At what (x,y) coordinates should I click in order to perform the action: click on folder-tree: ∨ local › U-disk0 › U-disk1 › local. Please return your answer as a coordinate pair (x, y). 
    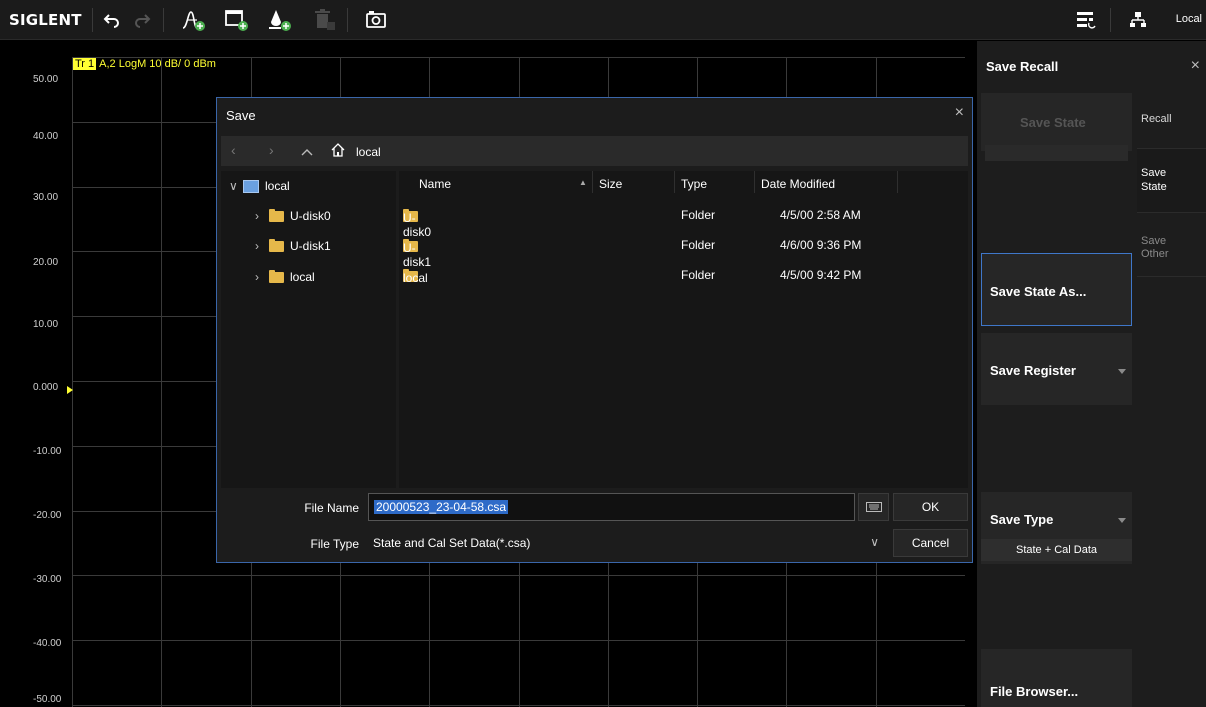
    Looking at the image, I should click on (308, 329).